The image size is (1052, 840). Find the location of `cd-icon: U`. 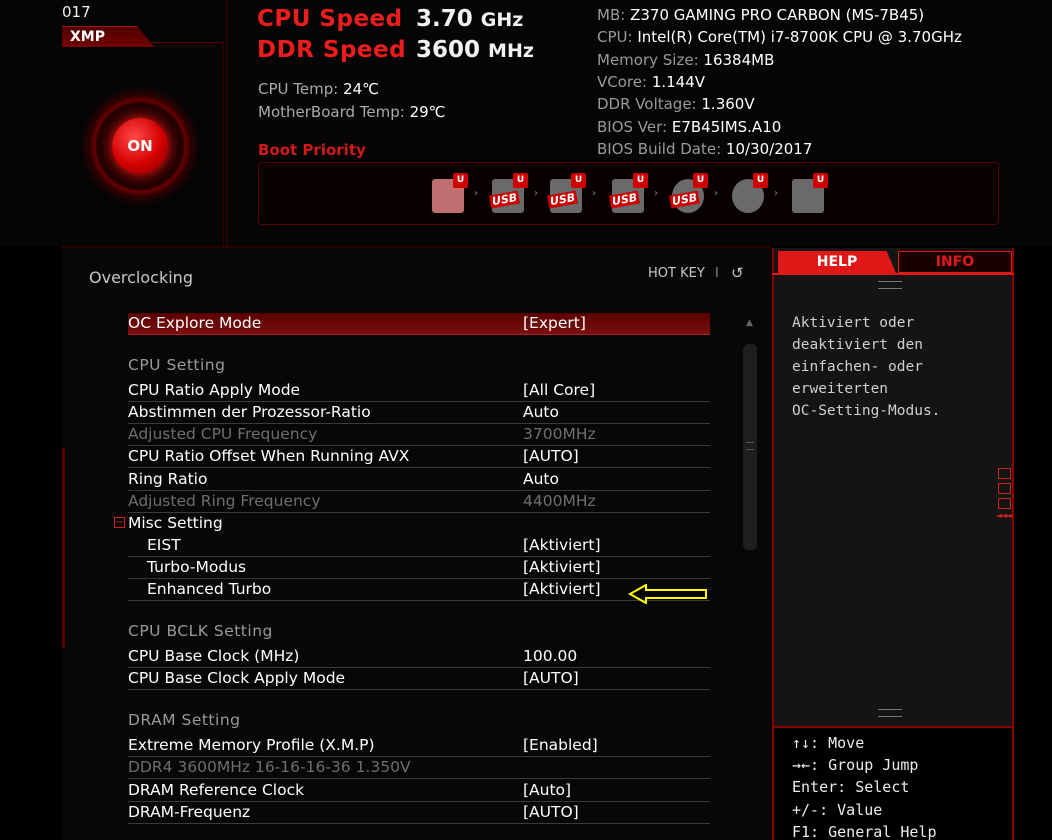

cd-icon: U is located at coordinates (750, 195).